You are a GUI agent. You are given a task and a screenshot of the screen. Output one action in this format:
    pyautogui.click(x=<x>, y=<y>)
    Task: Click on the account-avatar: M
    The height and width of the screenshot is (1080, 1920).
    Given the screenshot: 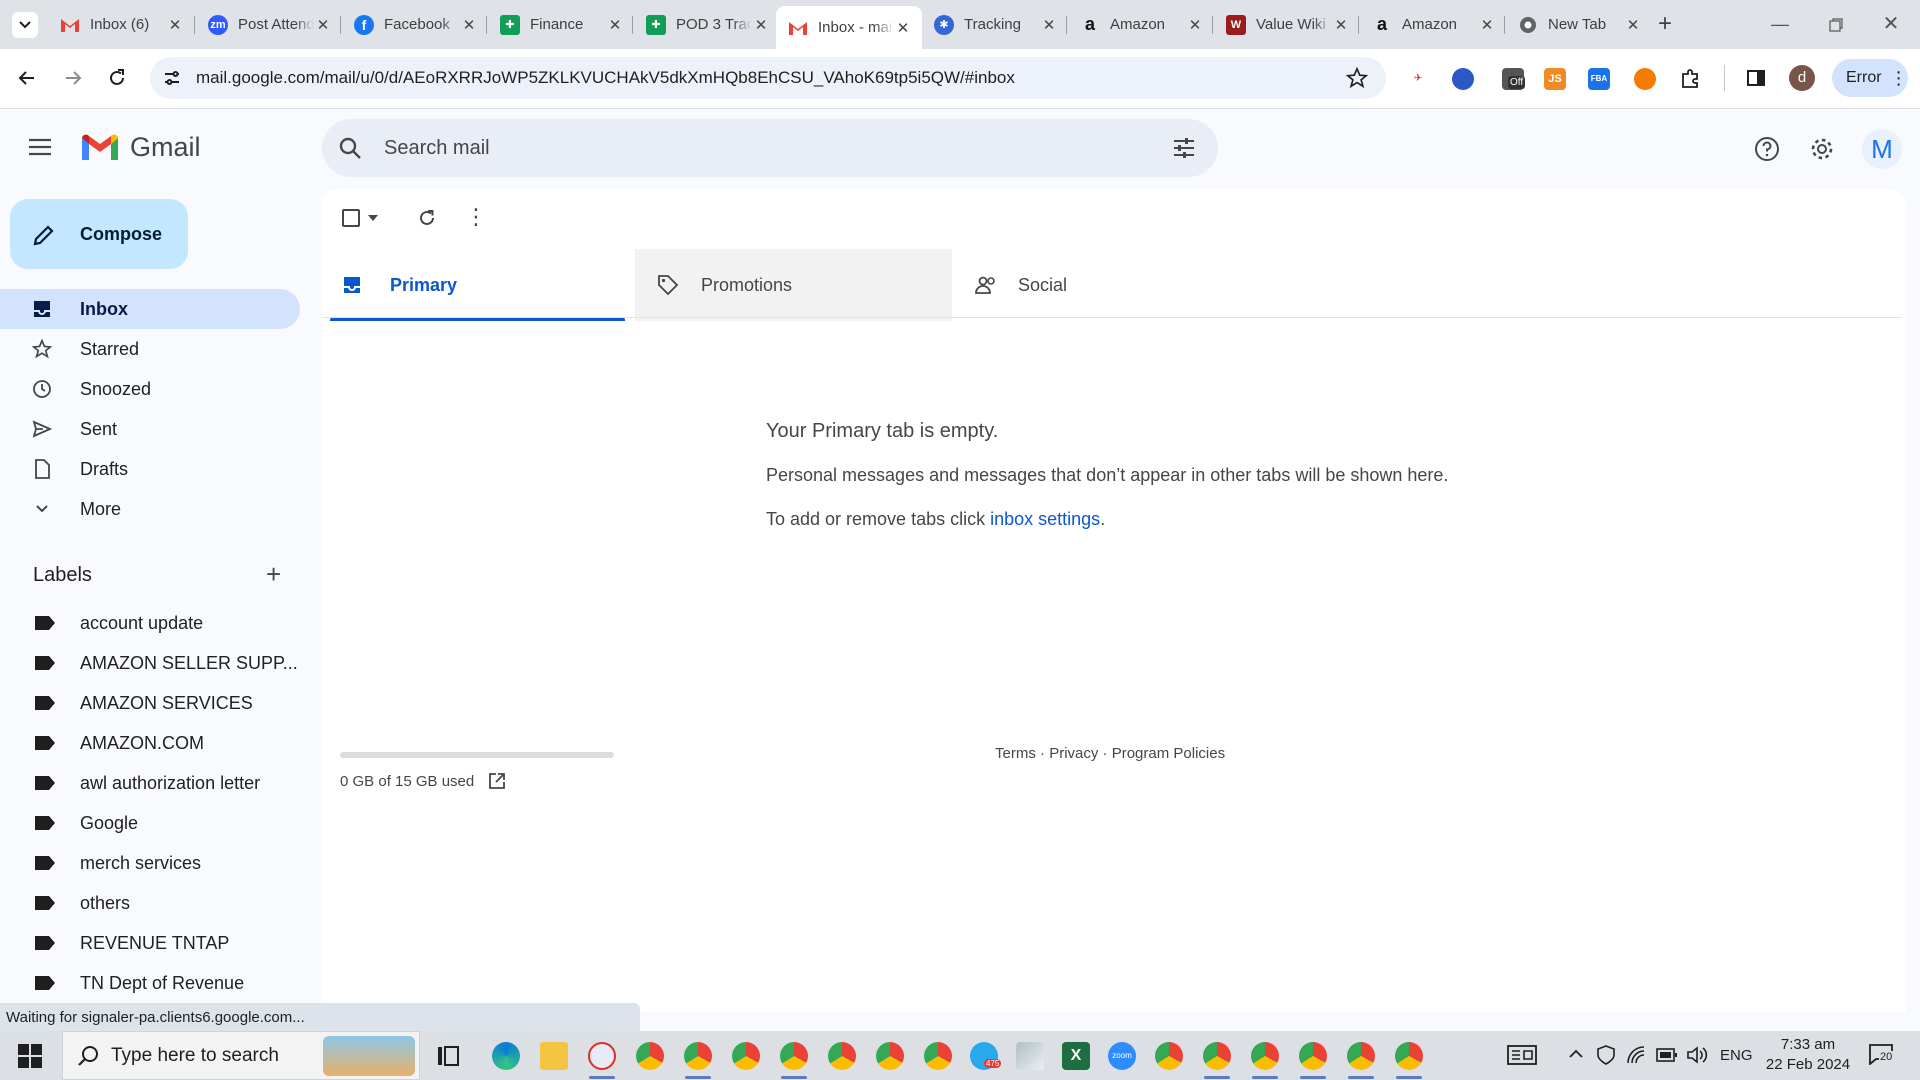 What is the action you would take?
    pyautogui.click(x=1882, y=149)
    